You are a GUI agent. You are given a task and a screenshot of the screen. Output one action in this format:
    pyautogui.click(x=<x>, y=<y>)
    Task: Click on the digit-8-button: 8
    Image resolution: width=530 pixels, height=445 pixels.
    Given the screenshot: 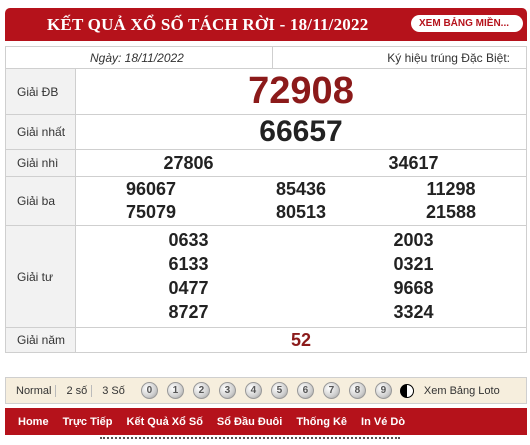 What is the action you would take?
    pyautogui.click(x=357, y=390)
    